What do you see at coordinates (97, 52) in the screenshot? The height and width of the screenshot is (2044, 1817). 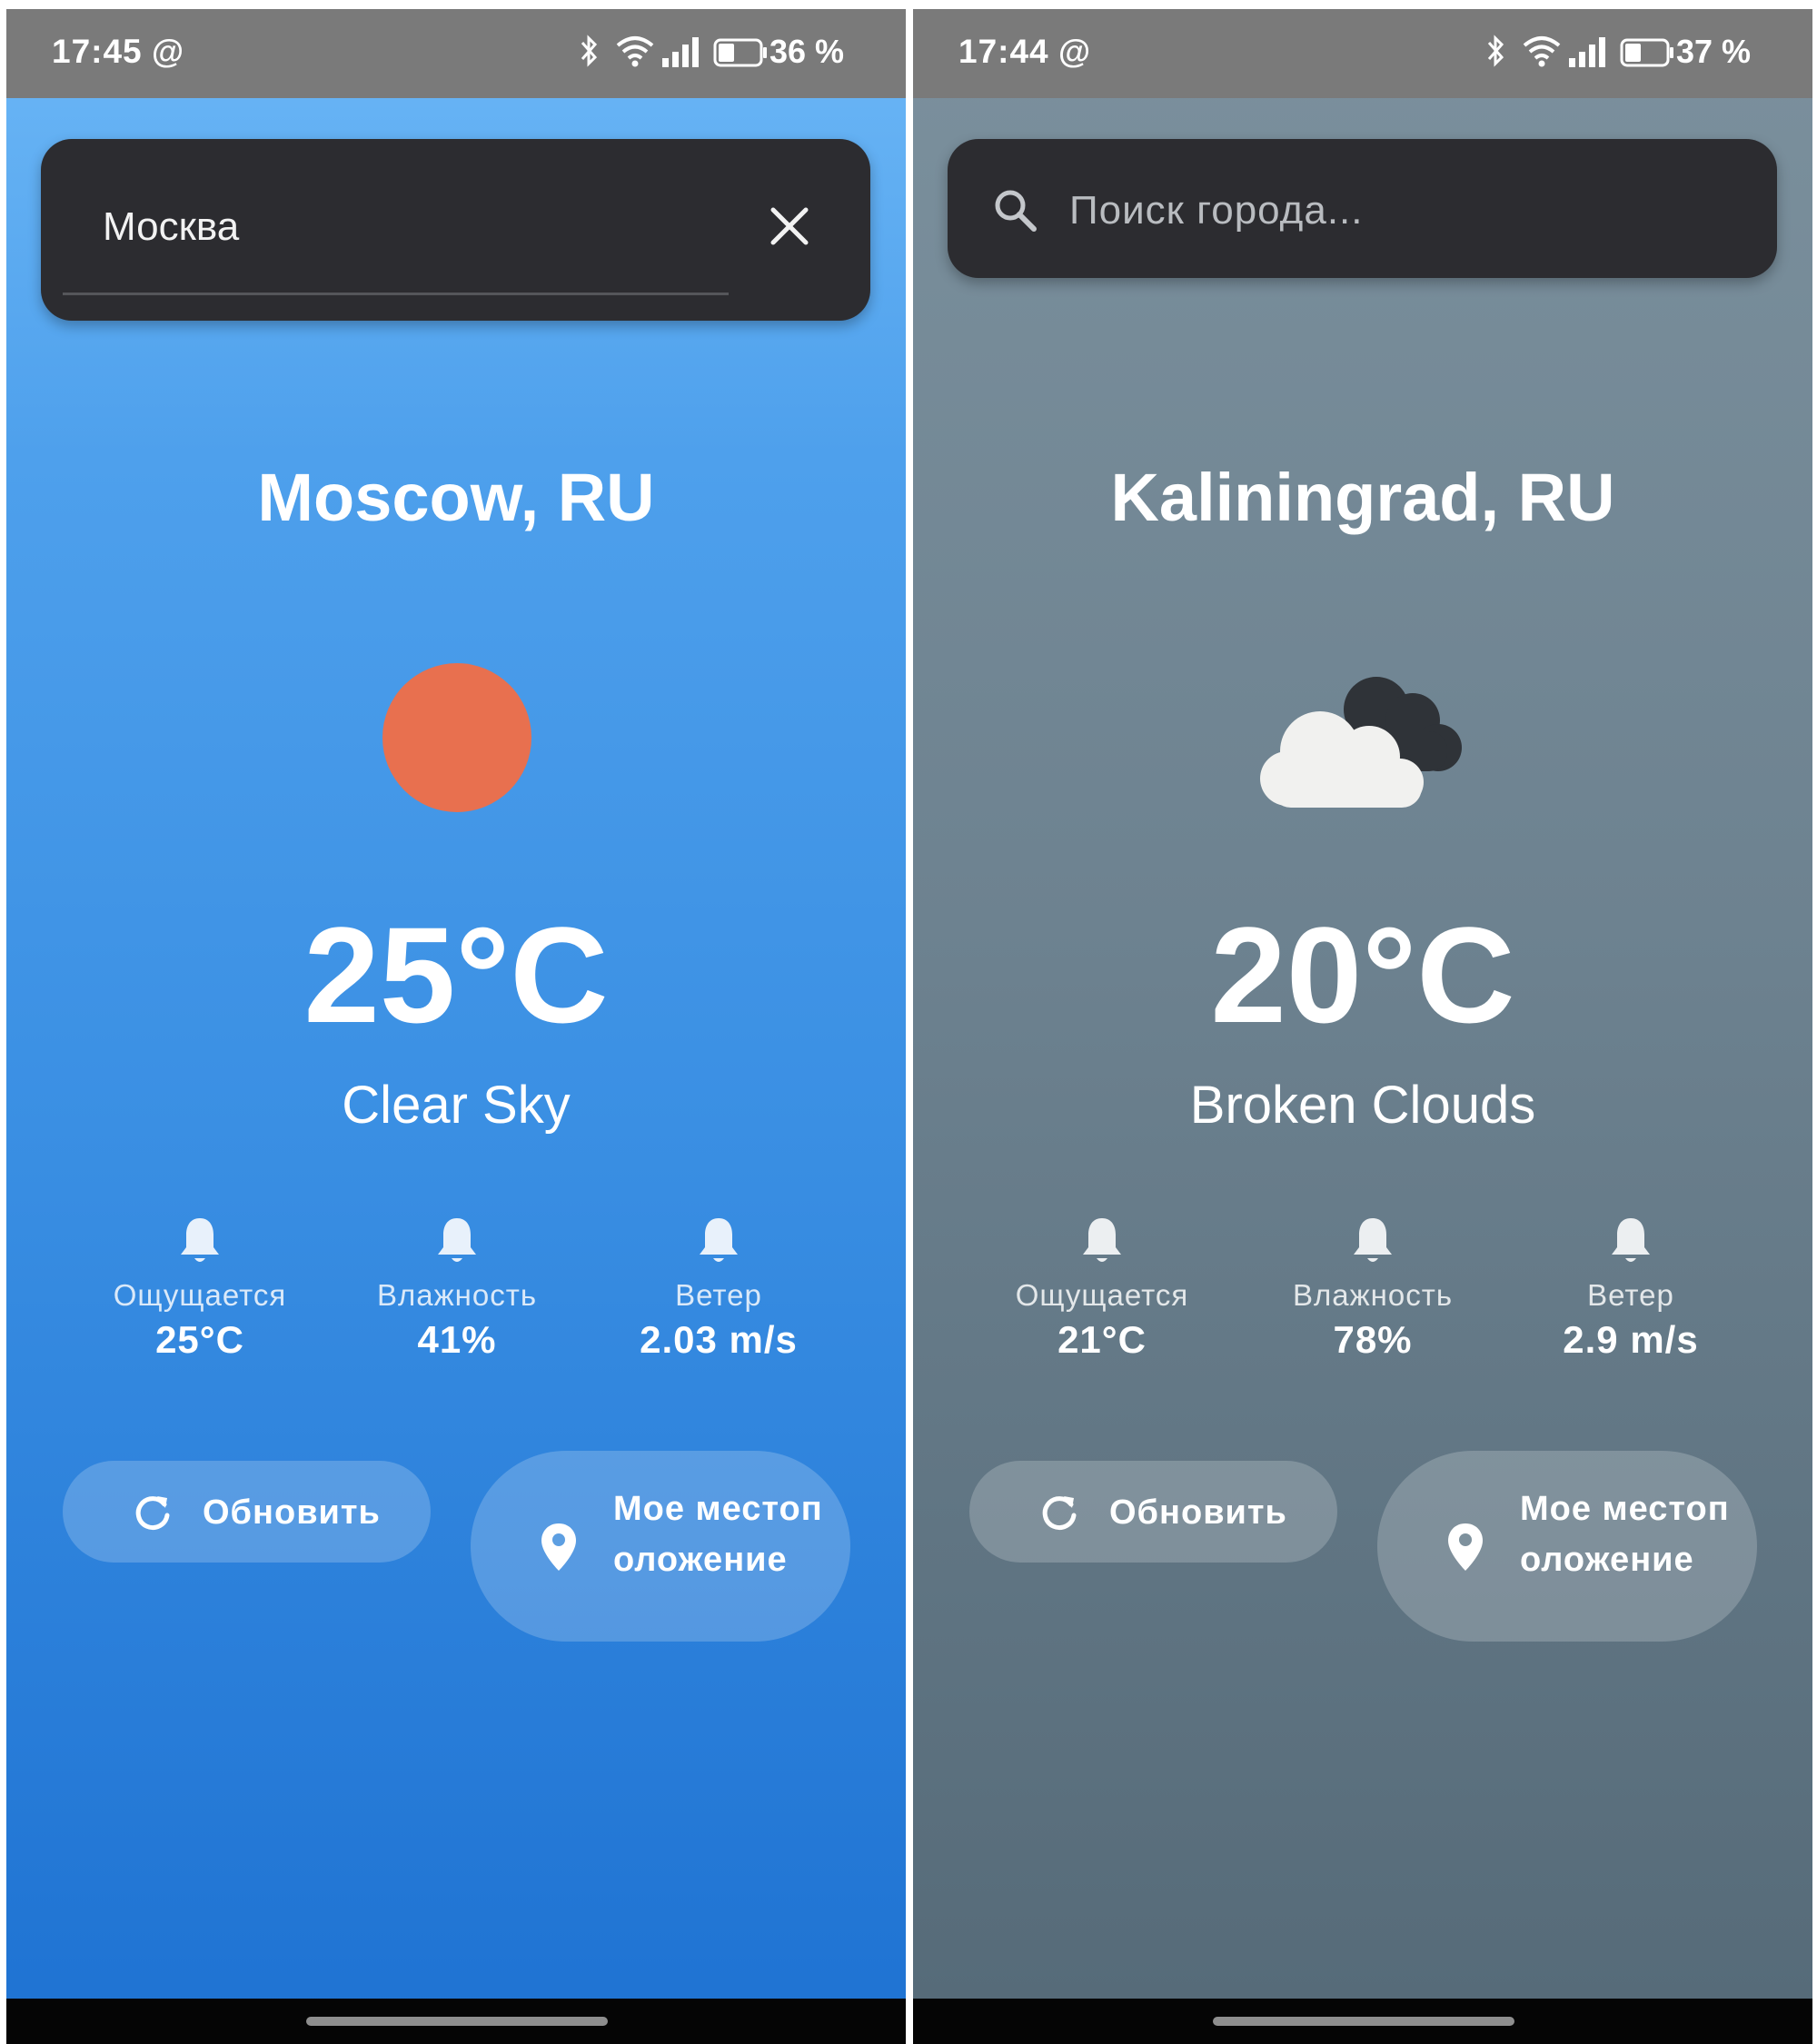 I see `status-time: 17:45` at bounding box center [97, 52].